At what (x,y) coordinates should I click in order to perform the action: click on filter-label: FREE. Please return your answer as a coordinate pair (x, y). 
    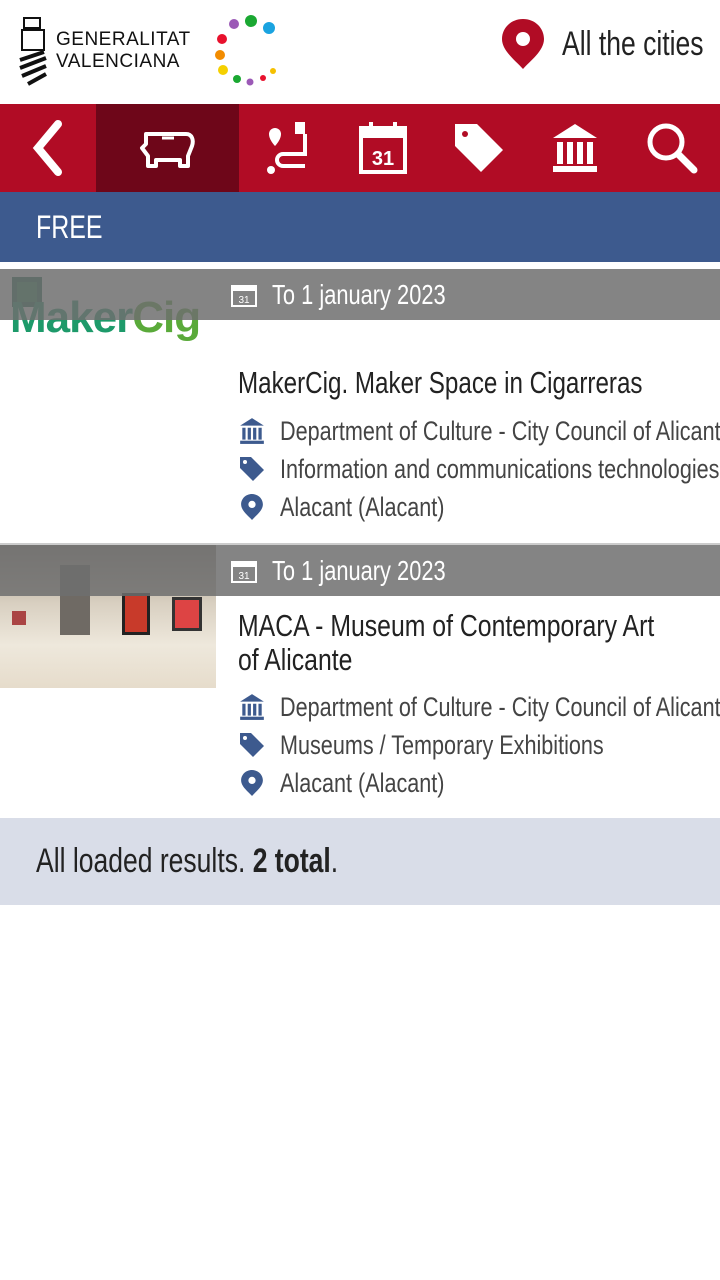
    Looking at the image, I should click on (69, 227).